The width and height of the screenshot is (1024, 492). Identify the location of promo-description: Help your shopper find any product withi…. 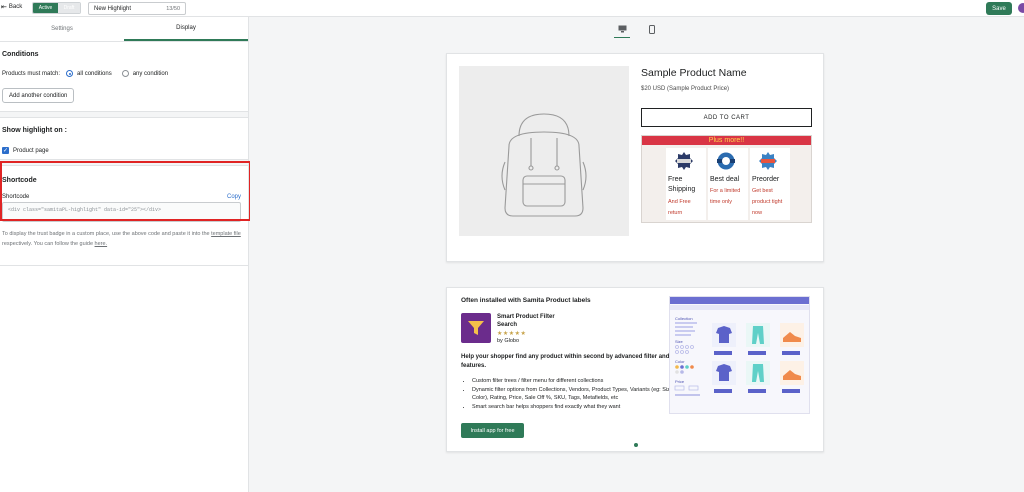
(576, 361).